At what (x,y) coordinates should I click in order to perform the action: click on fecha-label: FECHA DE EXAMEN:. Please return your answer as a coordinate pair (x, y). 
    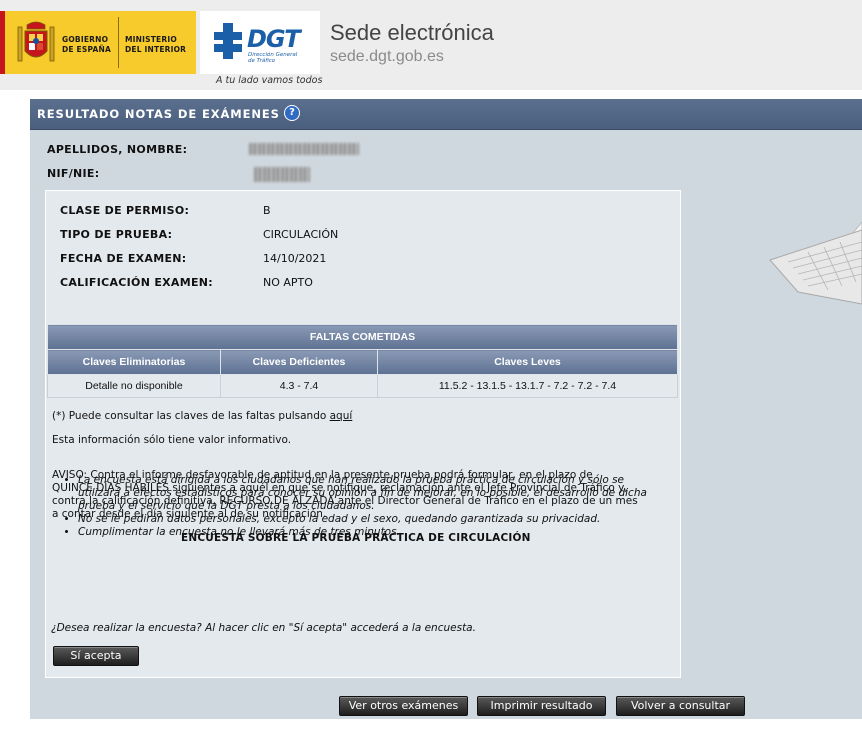
    Looking at the image, I should click on (123, 258).